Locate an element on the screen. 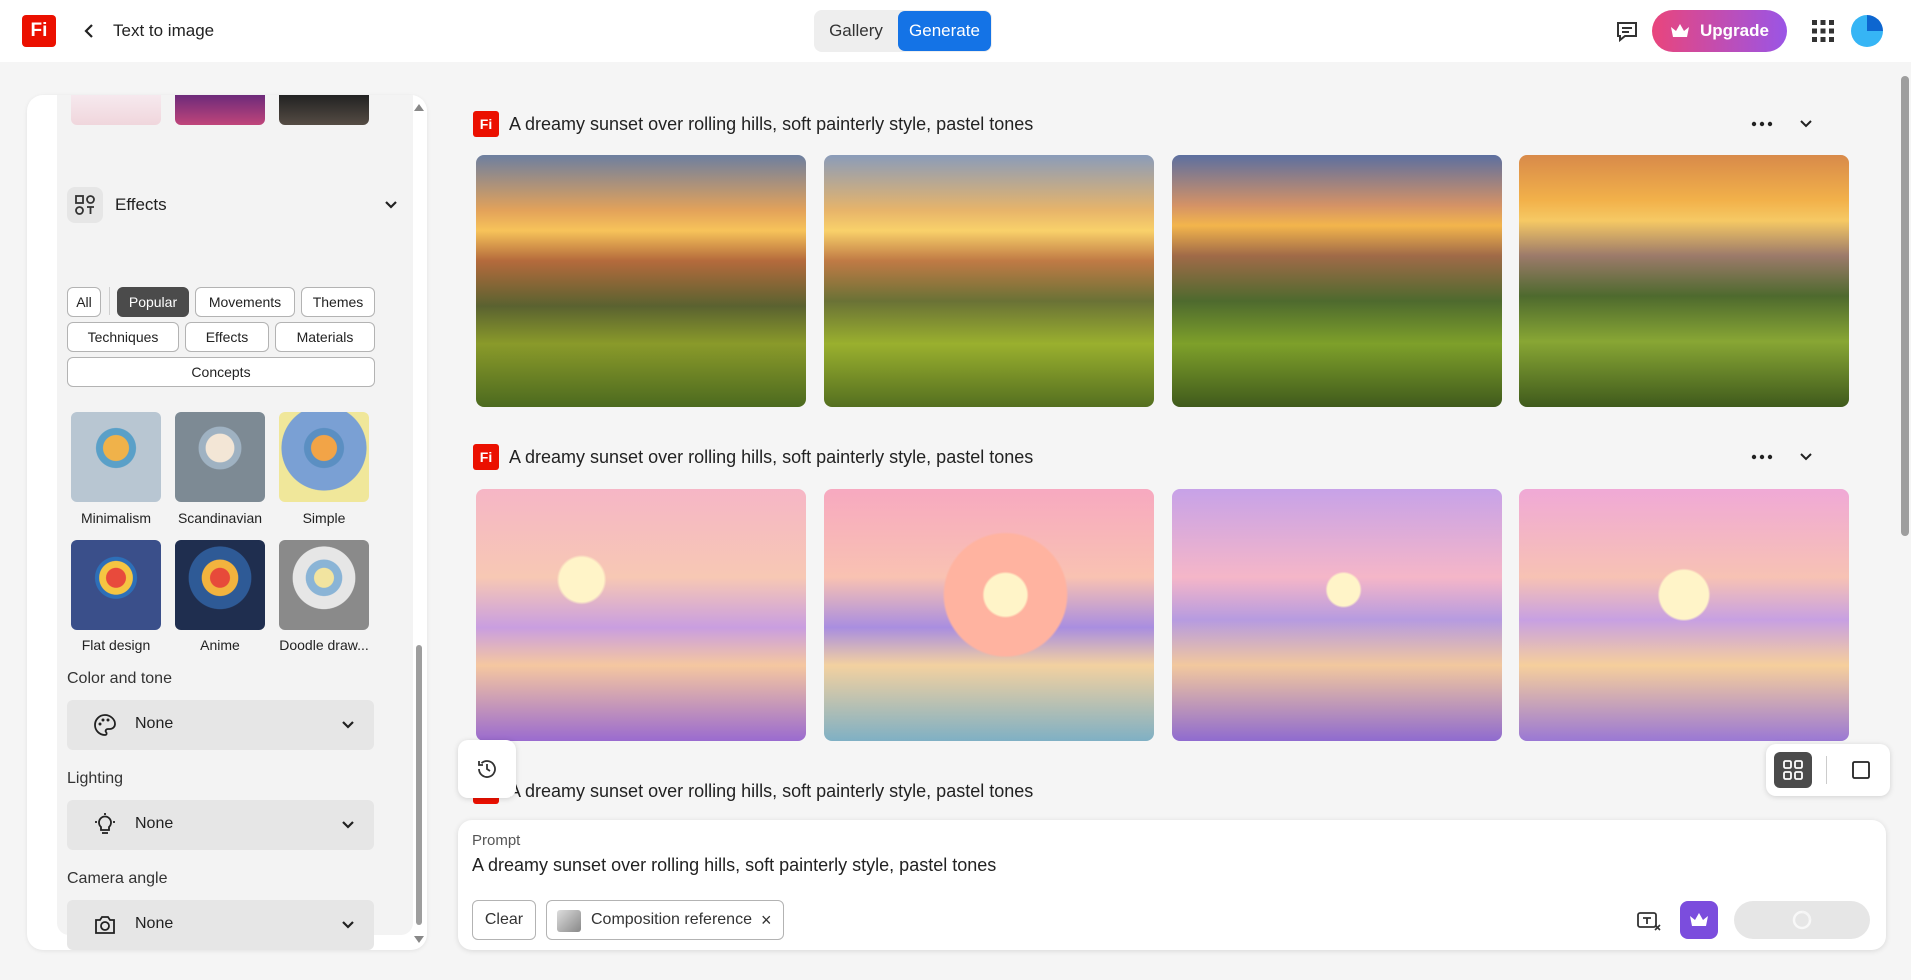 This screenshot has width=1911, height=980. firefly-logo: Fi is located at coordinates (39, 31).